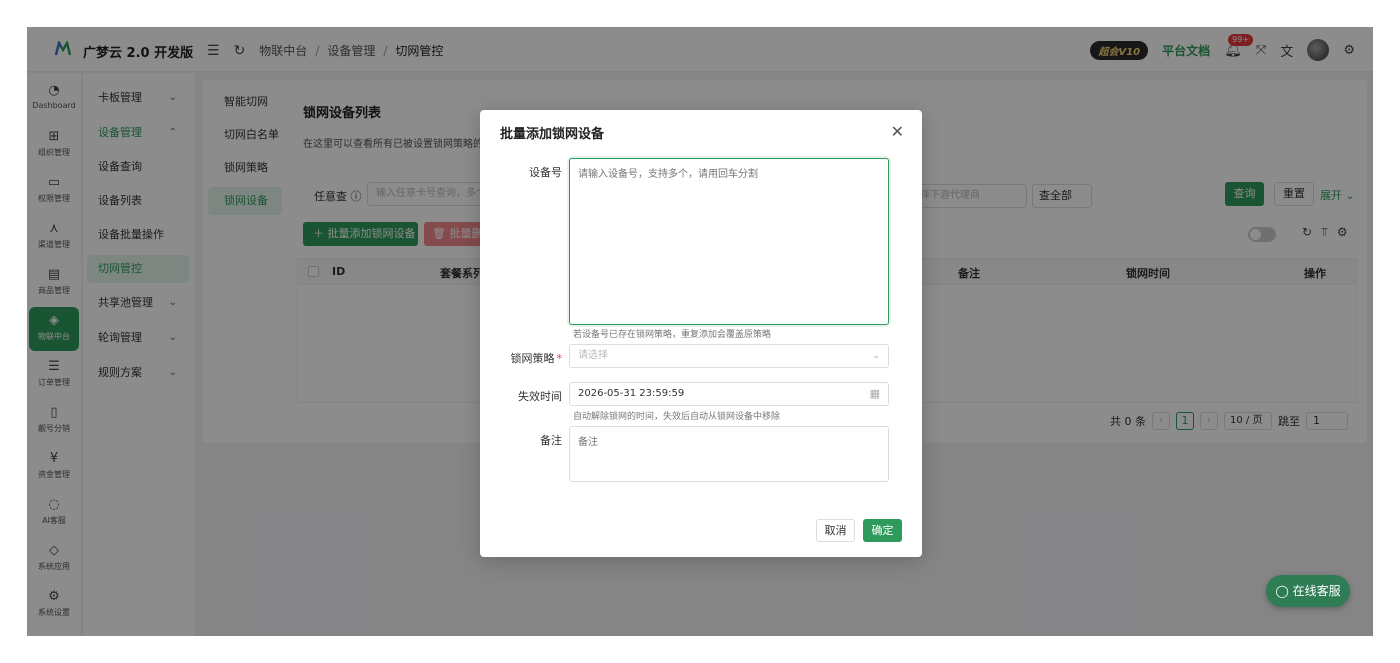 This screenshot has width=1400, height=663. What do you see at coordinates (672, 335) in the screenshot?
I see `device-help-text: 若设备号已存在锁网策略，重复添加会覆盖原策略` at bounding box center [672, 335].